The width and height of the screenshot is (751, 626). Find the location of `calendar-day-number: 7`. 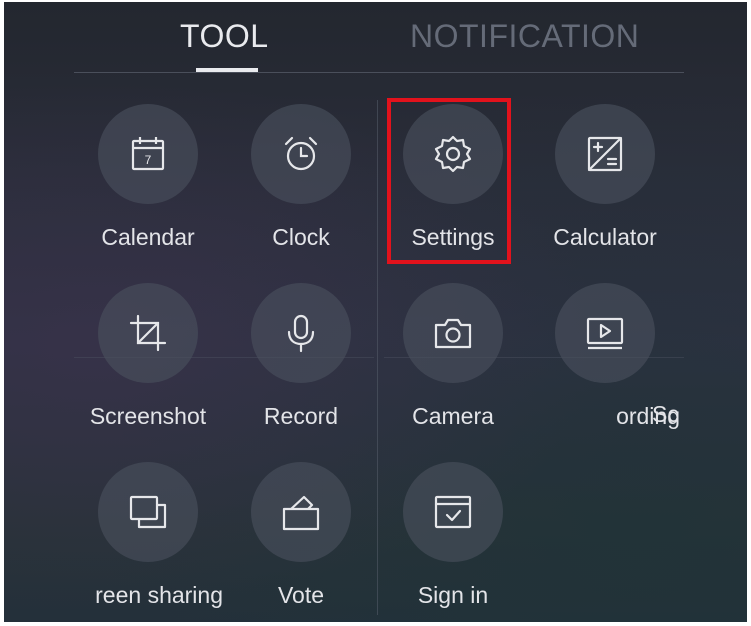

calendar-day-number: 7 is located at coordinates (148, 160).